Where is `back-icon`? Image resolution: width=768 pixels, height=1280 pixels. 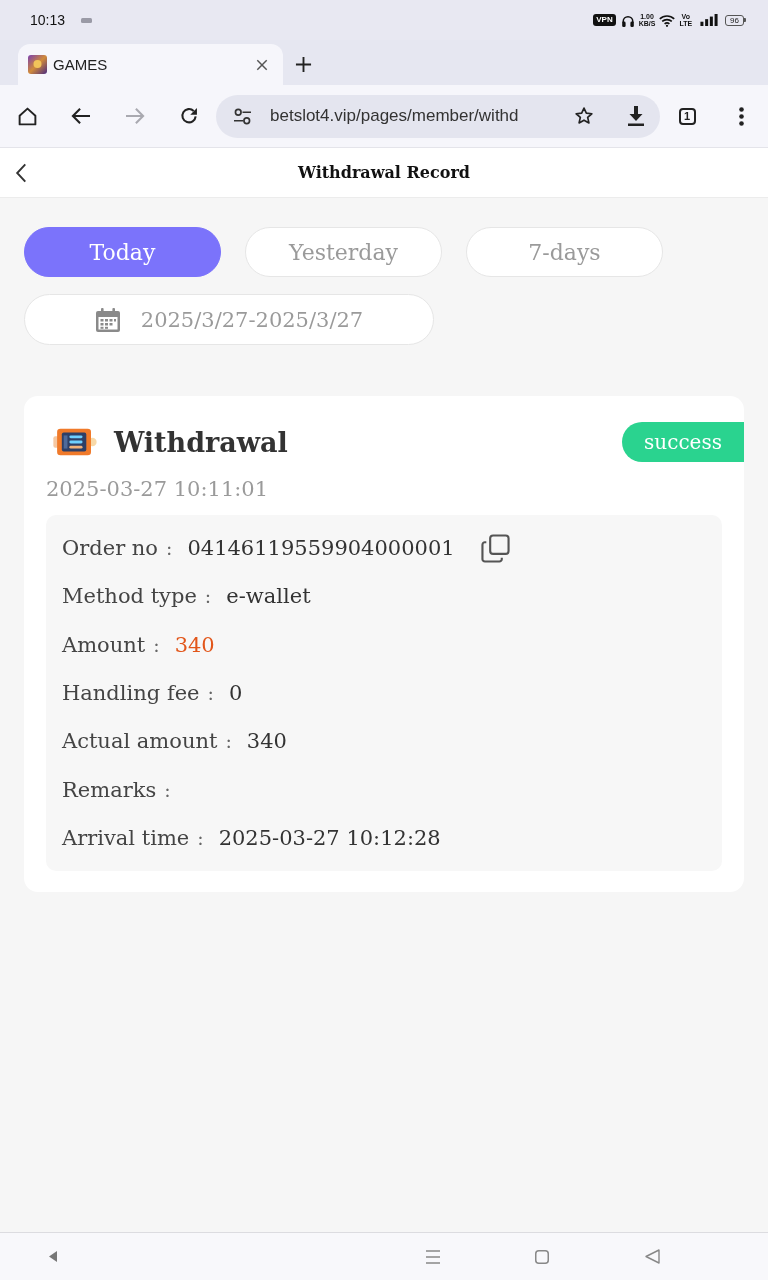 back-icon is located at coordinates (652, 1256).